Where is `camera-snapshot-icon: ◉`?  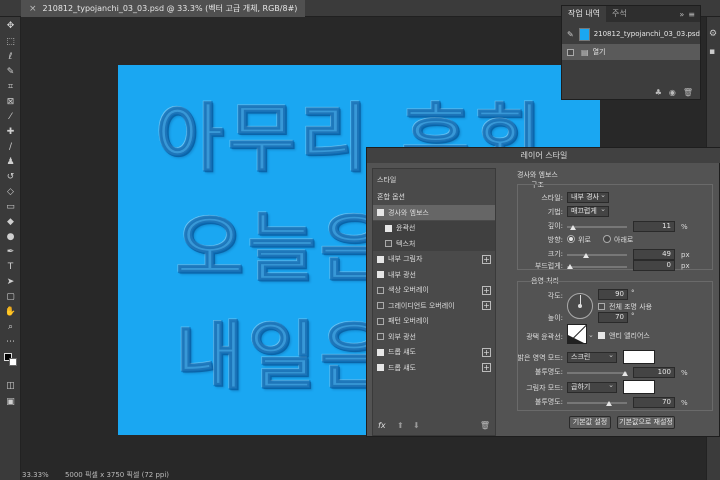 camera-snapshot-icon: ◉ is located at coordinates (672, 92).